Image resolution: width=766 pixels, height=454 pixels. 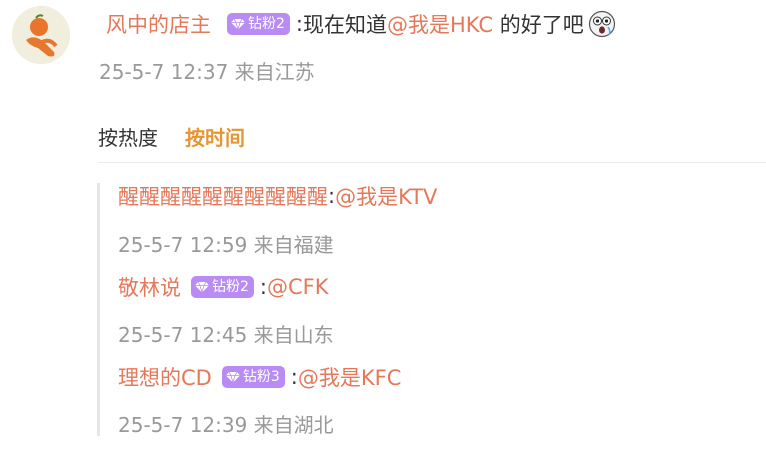 What do you see at coordinates (432, 162) in the screenshot?
I see `divider` at bounding box center [432, 162].